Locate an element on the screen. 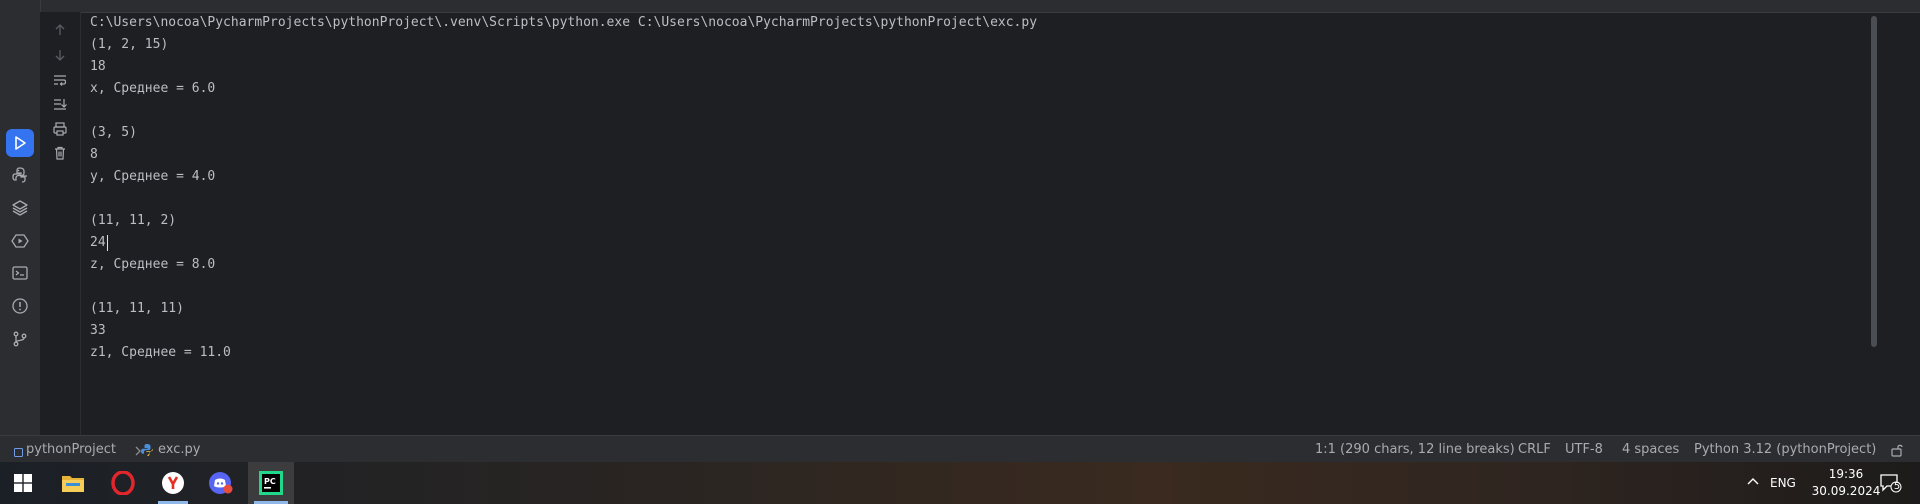  yandex-icon is located at coordinates (173, 483).